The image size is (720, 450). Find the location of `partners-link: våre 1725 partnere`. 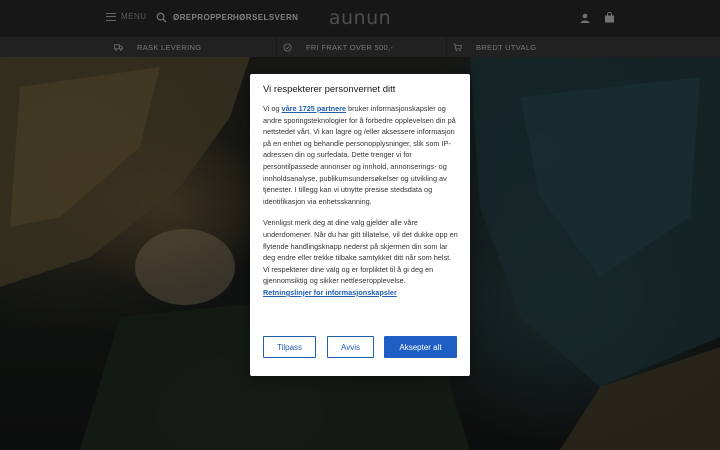

partners-link: våre 1725 partnere is located at coordinates (314, 108).